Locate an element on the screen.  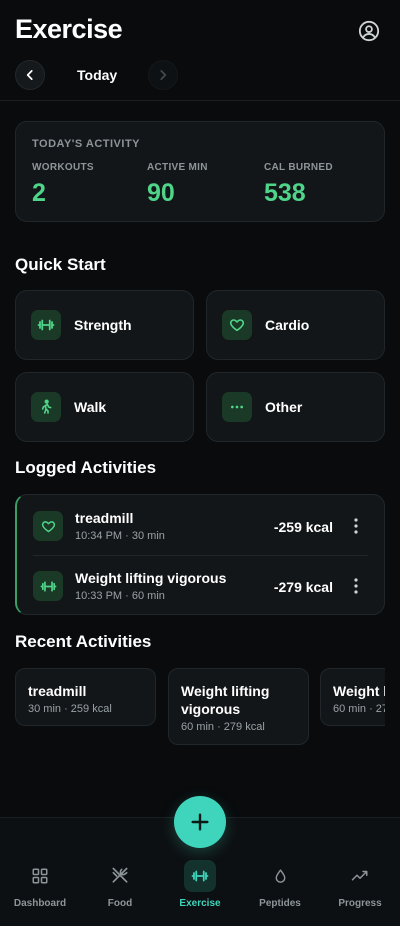
date-navigator: Today is located at coordinates (100, 75).